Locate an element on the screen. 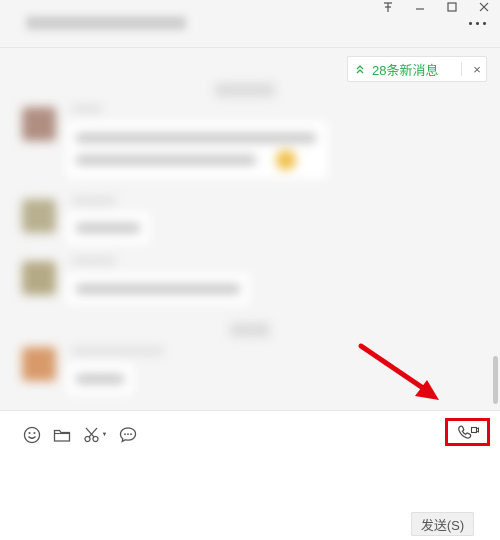  emoji-icon is located at coordinates (32, 435).